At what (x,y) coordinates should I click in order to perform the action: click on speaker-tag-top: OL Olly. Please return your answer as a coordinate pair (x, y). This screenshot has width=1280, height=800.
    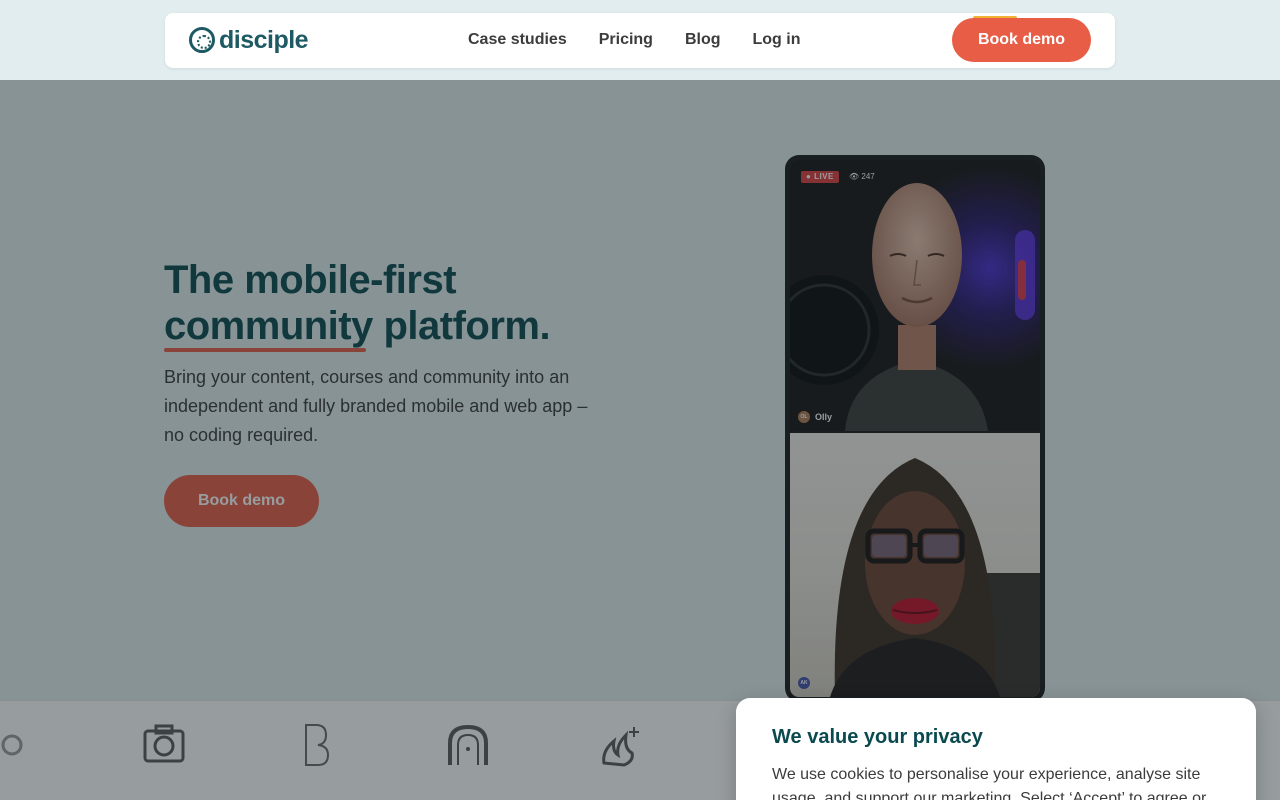
    Looking at the image, I should click on (815, 417).